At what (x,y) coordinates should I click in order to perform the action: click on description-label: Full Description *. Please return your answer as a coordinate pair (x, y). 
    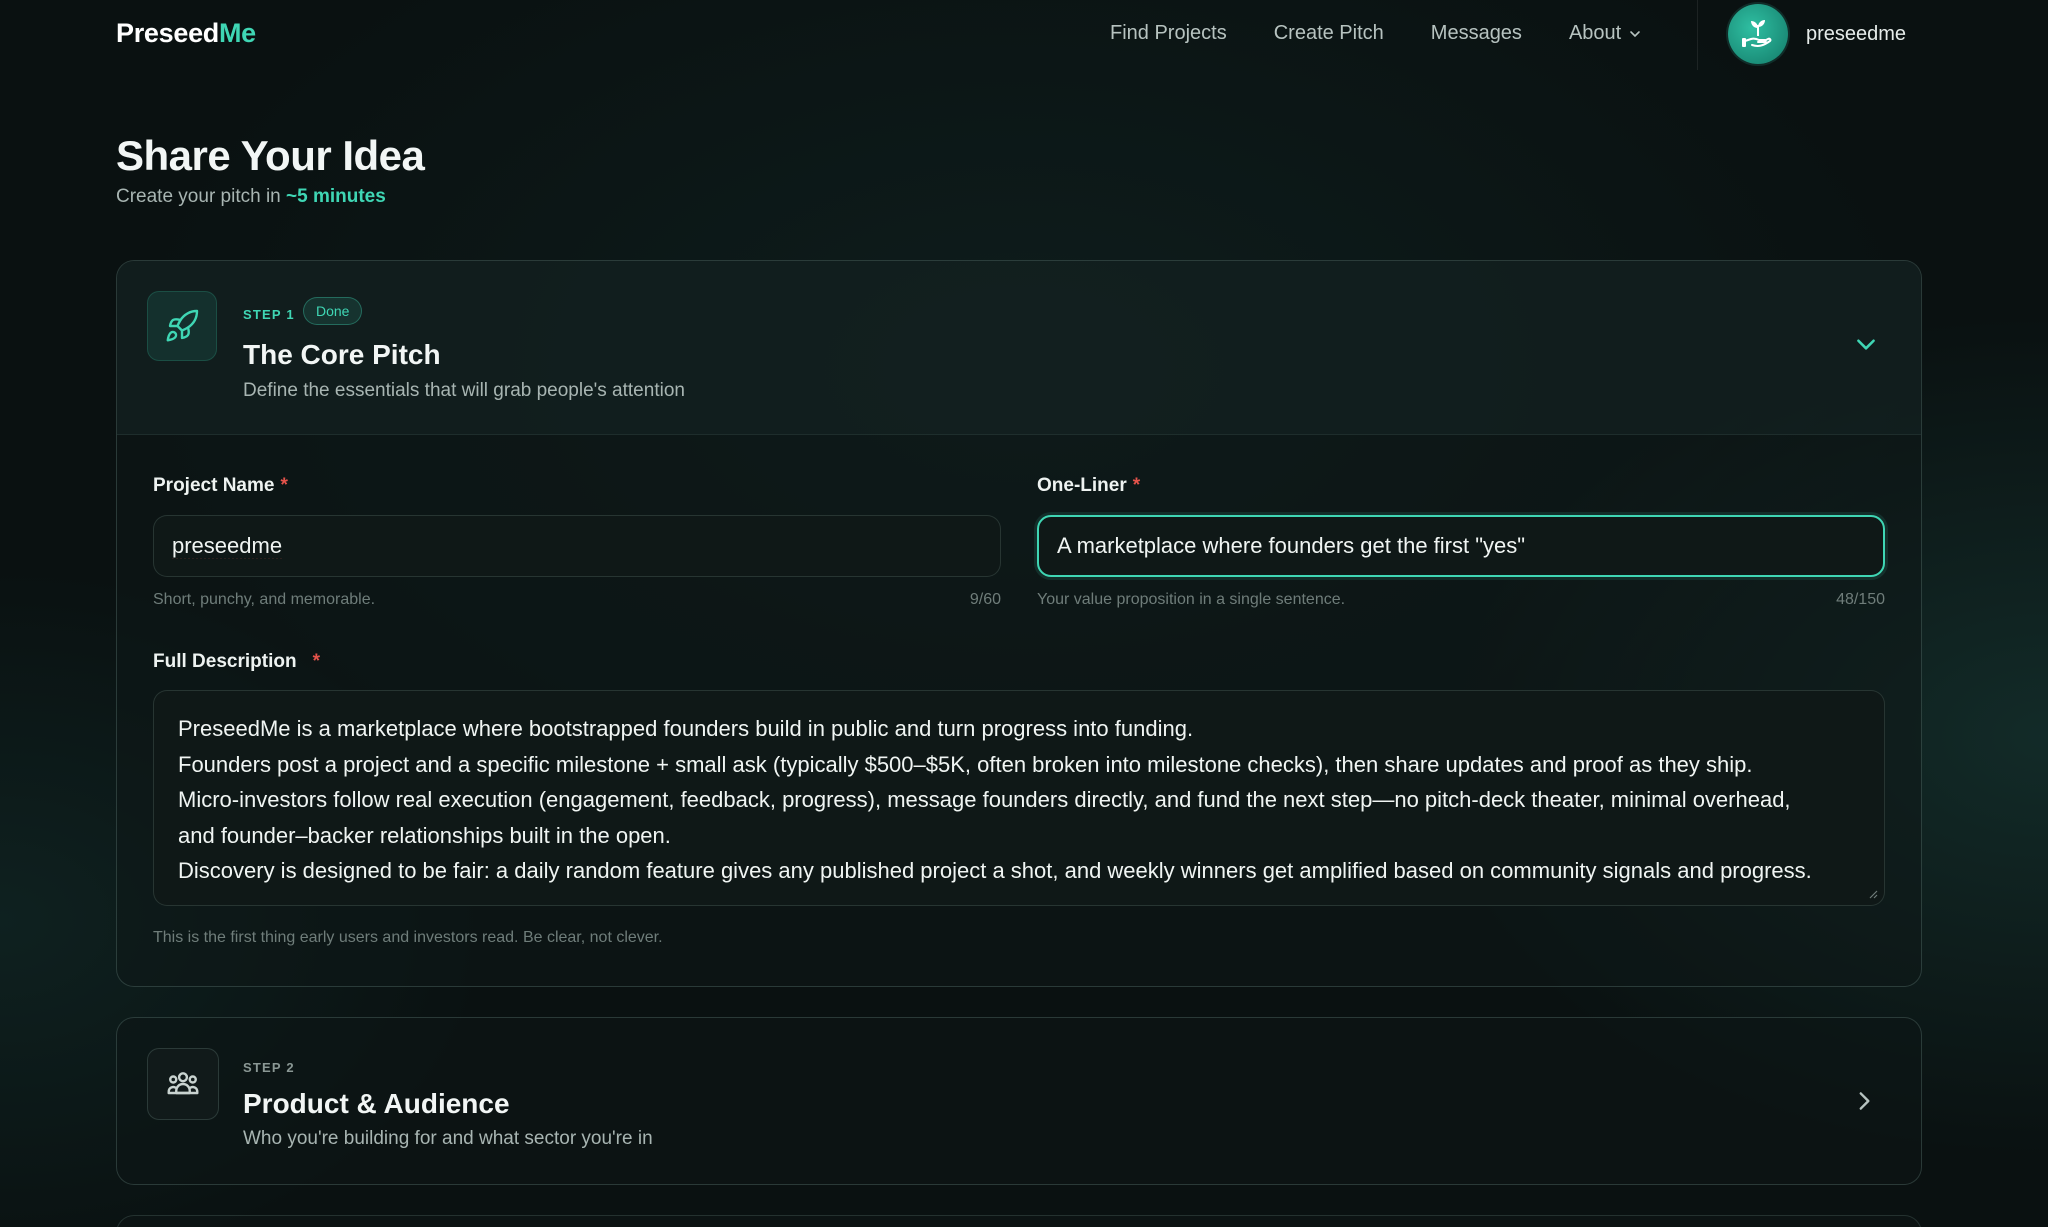
    Looking at the image, I should click on (236, 662).